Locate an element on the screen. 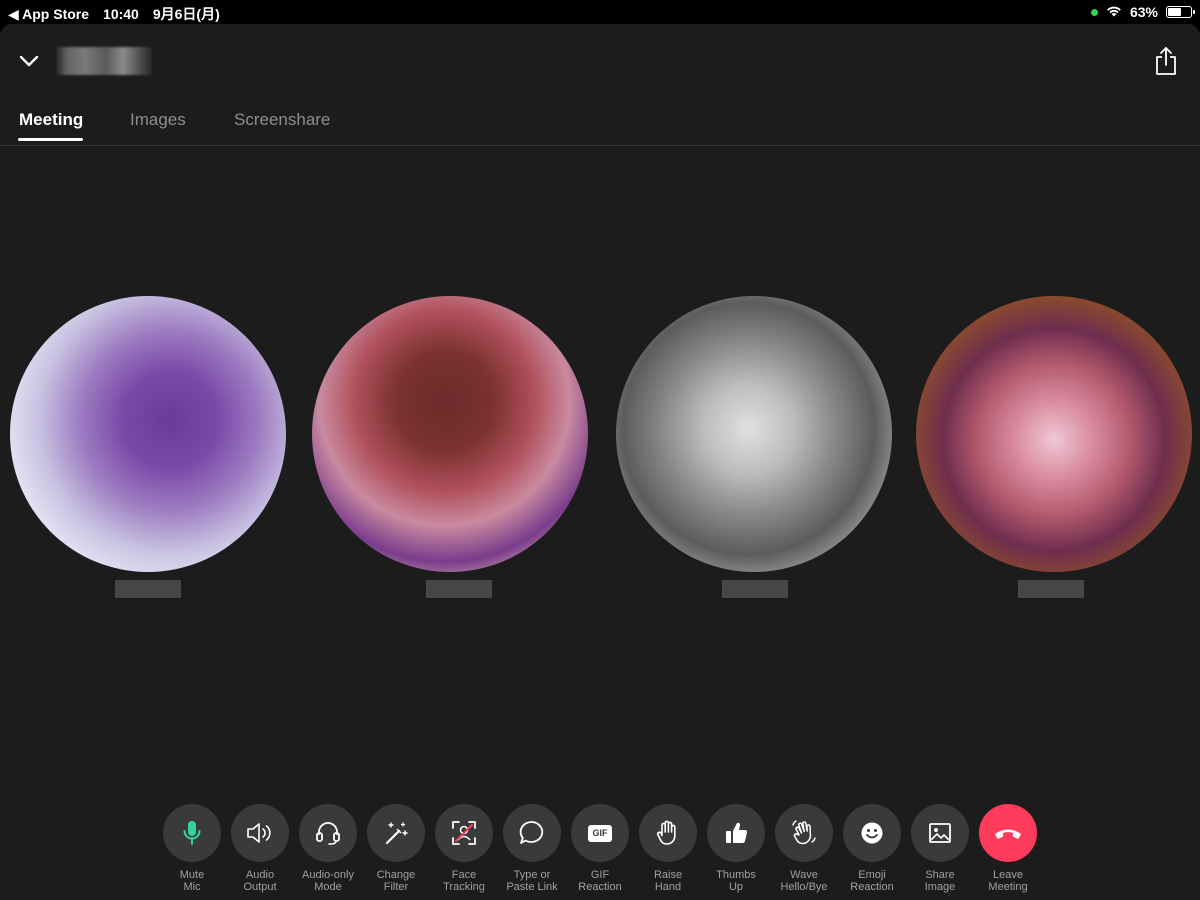  image-button-circle is located at coordinates (940, 833).